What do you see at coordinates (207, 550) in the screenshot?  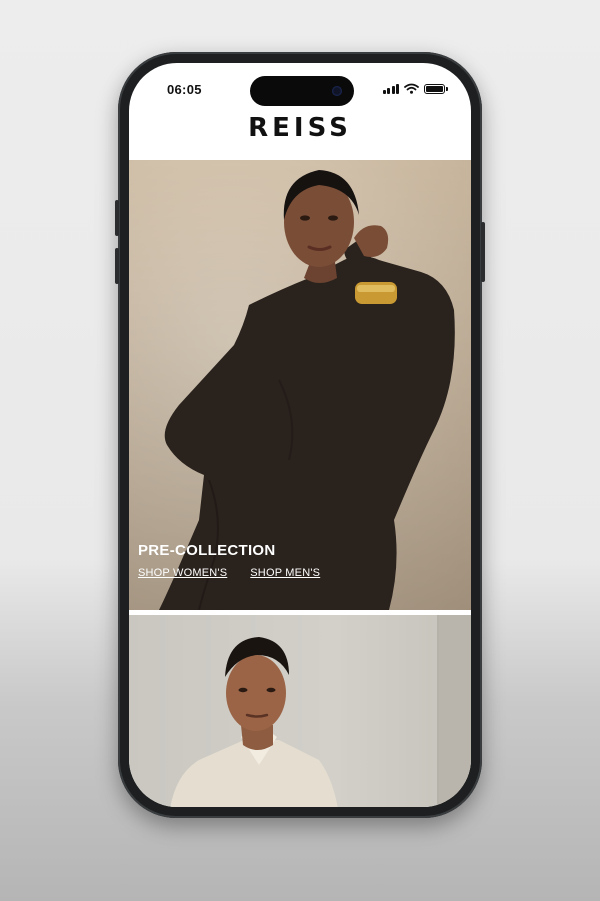 I see `hero-title: PRE-COLLECTION` at bounding box center [207, 550].